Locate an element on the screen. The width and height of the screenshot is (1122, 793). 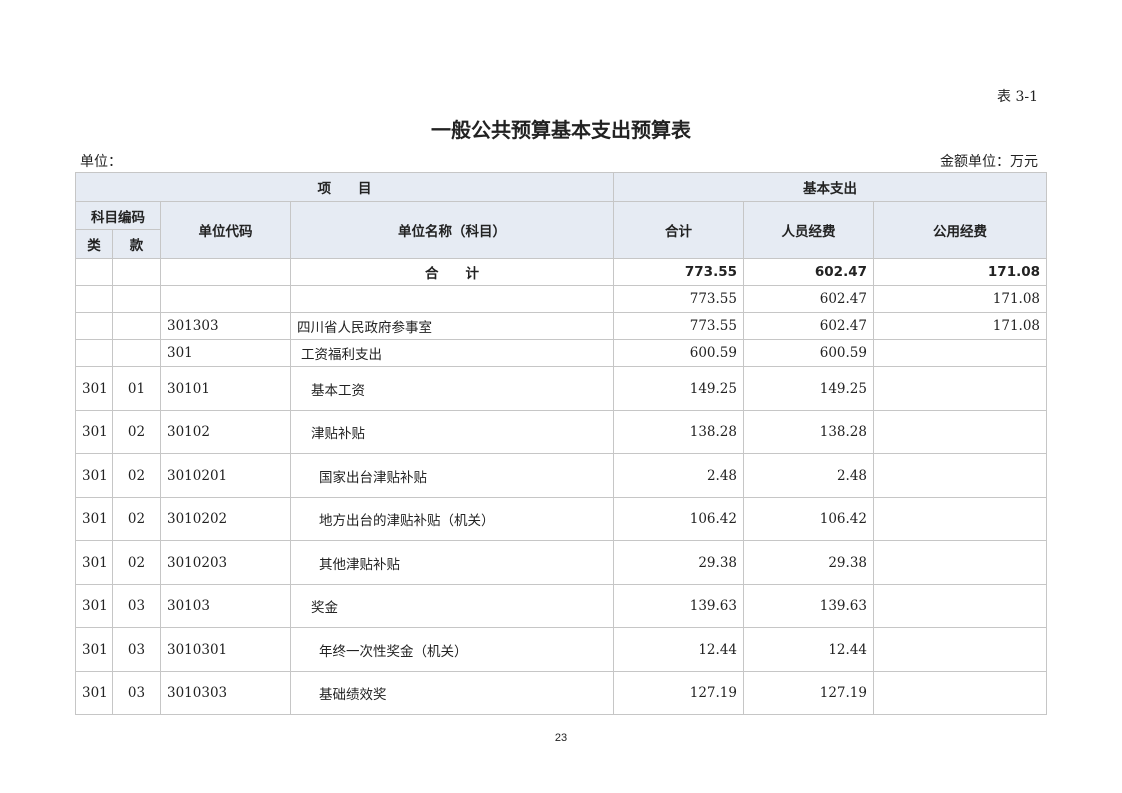
table-row: 301 03 3010303 基础绩效奖 127.19 127.19 is located at coordinates (561, 693).